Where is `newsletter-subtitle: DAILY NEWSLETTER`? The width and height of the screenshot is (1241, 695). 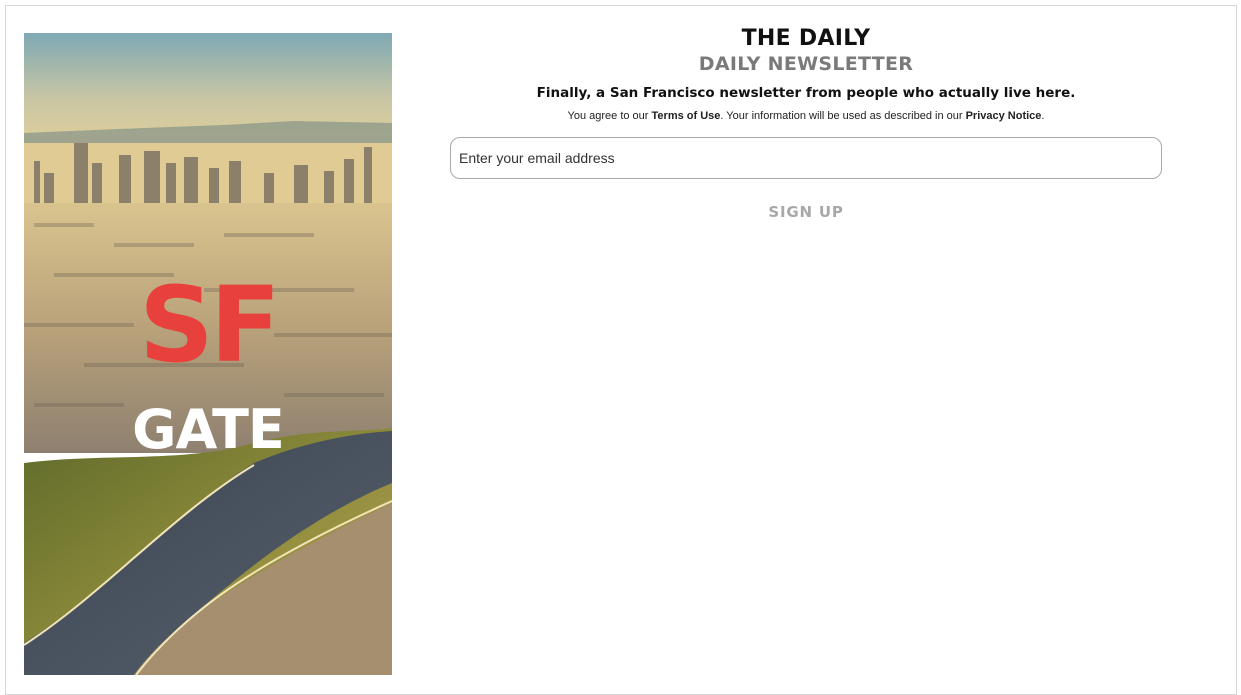 newsletter-subtitle: DAILY NEWSLETTER is located at coordinates (806, 64).